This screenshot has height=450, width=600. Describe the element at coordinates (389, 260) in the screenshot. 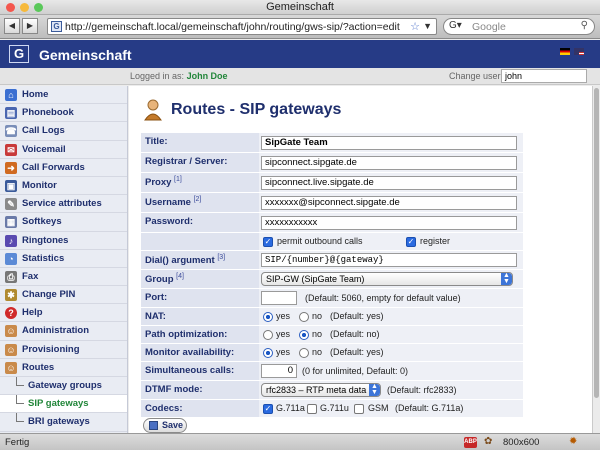

I see `dial-argument-input: SIP/{number}@{gateway}` at that location.